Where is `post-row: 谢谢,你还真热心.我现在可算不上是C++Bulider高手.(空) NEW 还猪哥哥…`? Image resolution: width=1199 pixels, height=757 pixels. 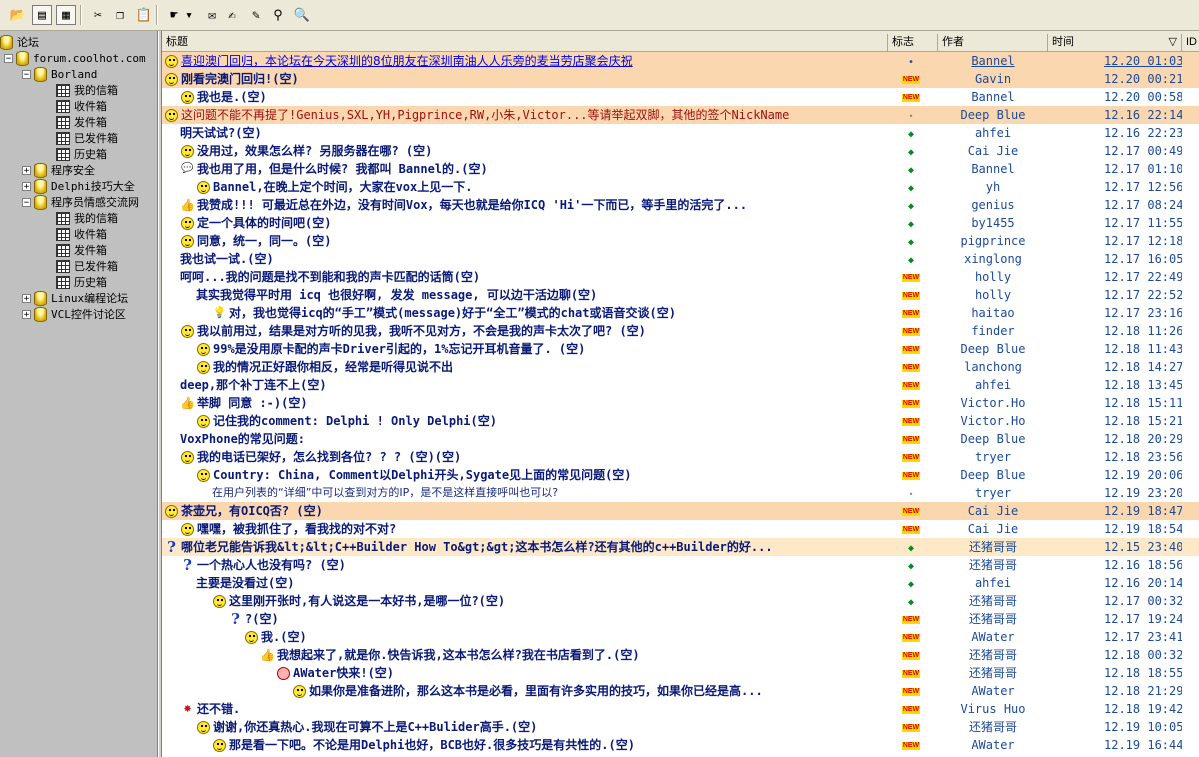
post-row: 谢谢,你还真热心.我现在可算不上是C++Bulider高手.(空) NEW 还猪哥哥… is located at coordinates (680, 727).